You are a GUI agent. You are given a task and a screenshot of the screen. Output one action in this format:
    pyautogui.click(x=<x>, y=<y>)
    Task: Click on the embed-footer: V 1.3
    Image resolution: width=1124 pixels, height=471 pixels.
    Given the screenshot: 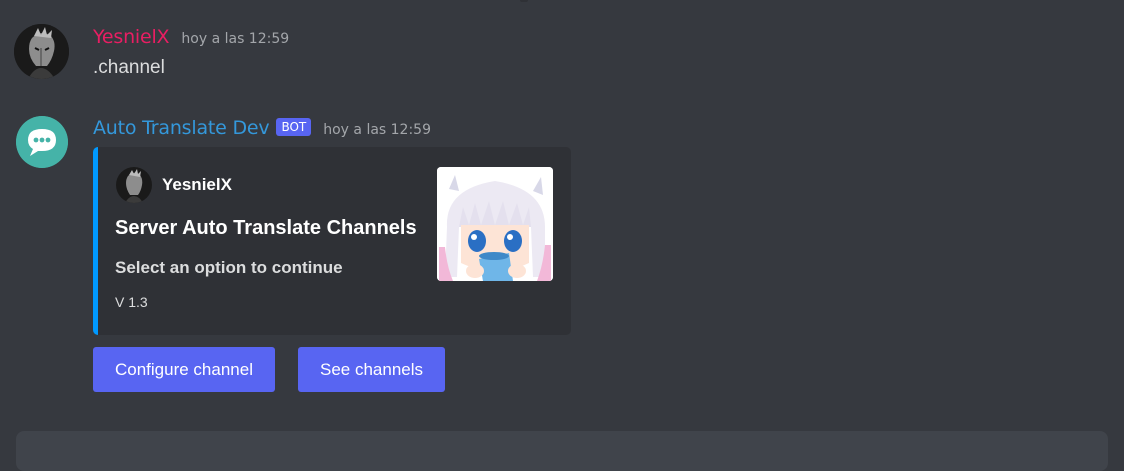 What is the action you would take?
    pyautogui.click(x=131, y=302)
    